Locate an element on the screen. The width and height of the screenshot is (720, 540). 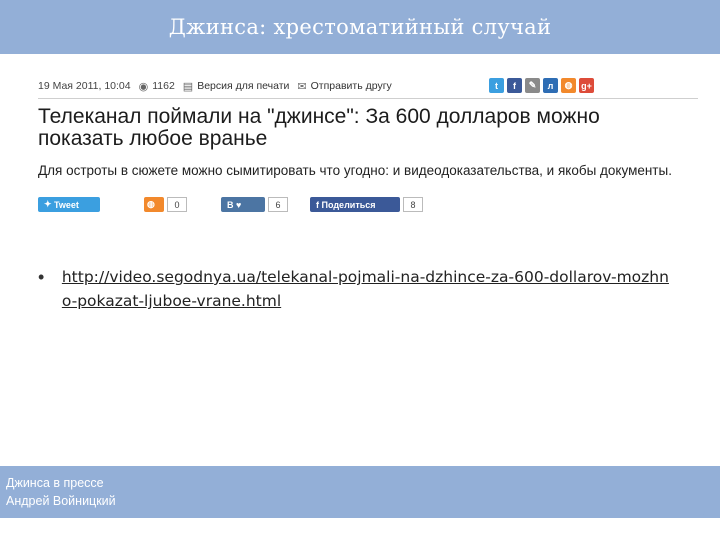
share-buttons: ✦ Tweet ◍ 0 В ♥ 6 f Поделиться 8 is located at coordinates (230, 204).